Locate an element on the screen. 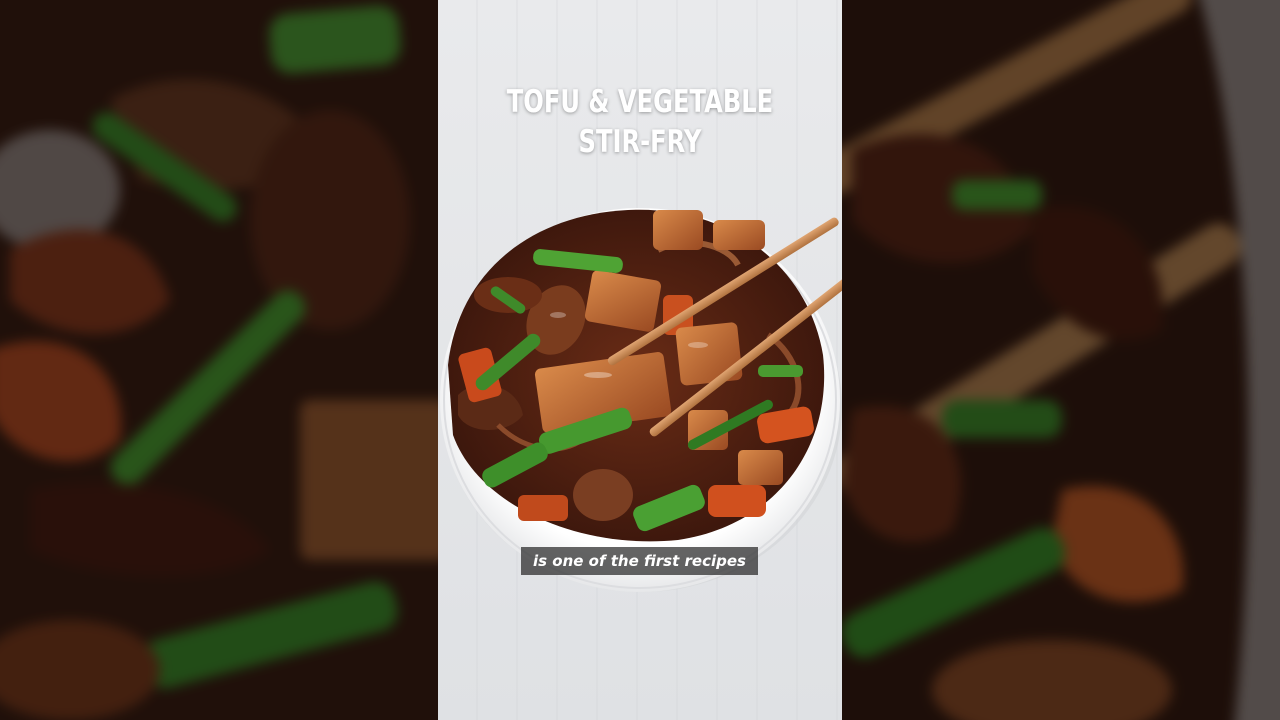 This screenshot has height=720, width=1280. video-title-overlay: TOFU & VEGETABLE STIR-FRY is located at coordinates (639, 122).